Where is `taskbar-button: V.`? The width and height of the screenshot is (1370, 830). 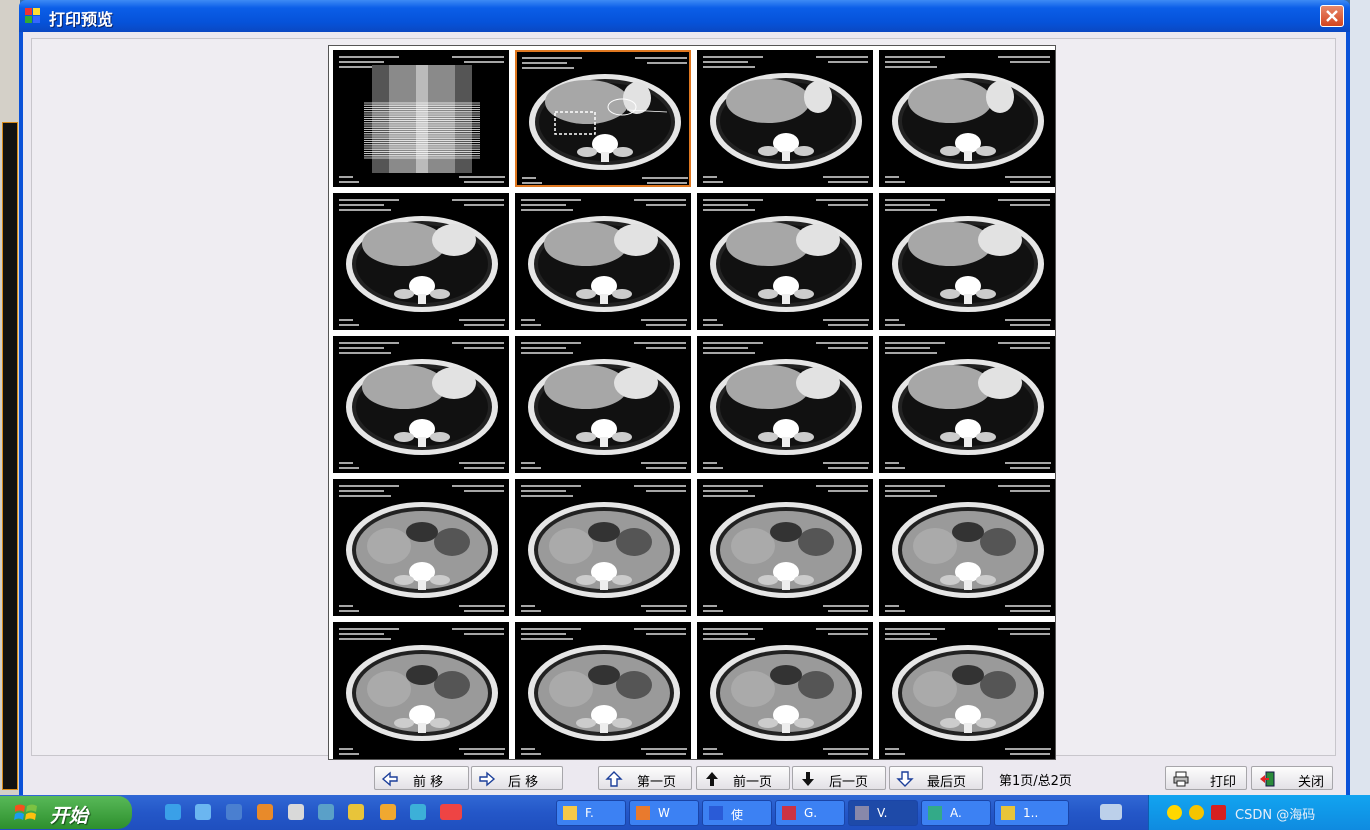 taskbar-button: V. is located at coordinates (883, 813).